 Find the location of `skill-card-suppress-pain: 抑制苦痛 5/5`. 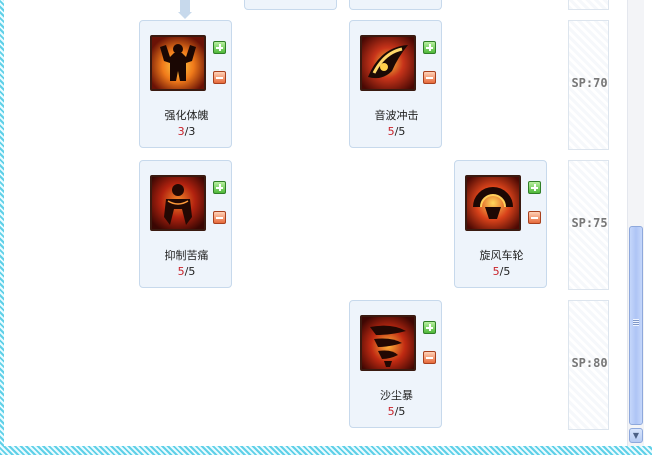

skill-card-suppress-pain: 抑制苦痛 5/5 is located at coordinates (185, 224).